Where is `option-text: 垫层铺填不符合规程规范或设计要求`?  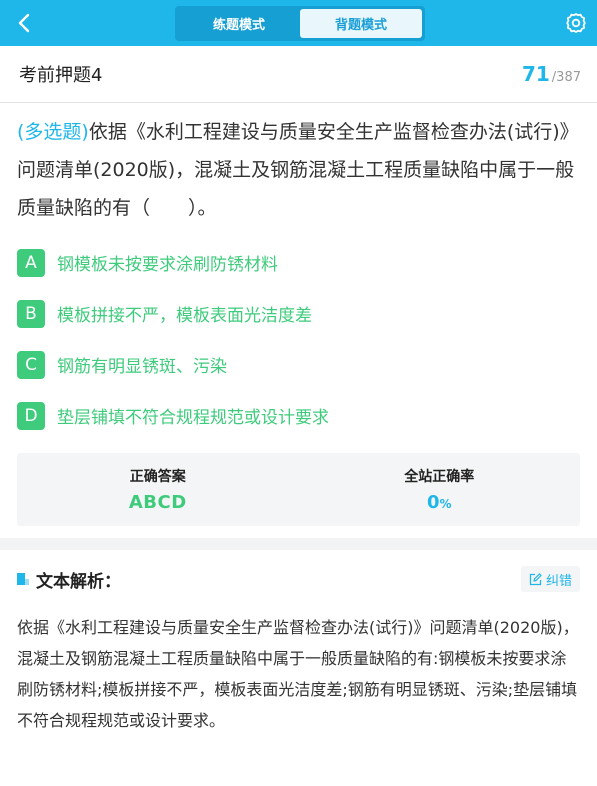 option-text: 垫层铺填不符合规程规范或设计要求 is located at coordinates (193, 418).